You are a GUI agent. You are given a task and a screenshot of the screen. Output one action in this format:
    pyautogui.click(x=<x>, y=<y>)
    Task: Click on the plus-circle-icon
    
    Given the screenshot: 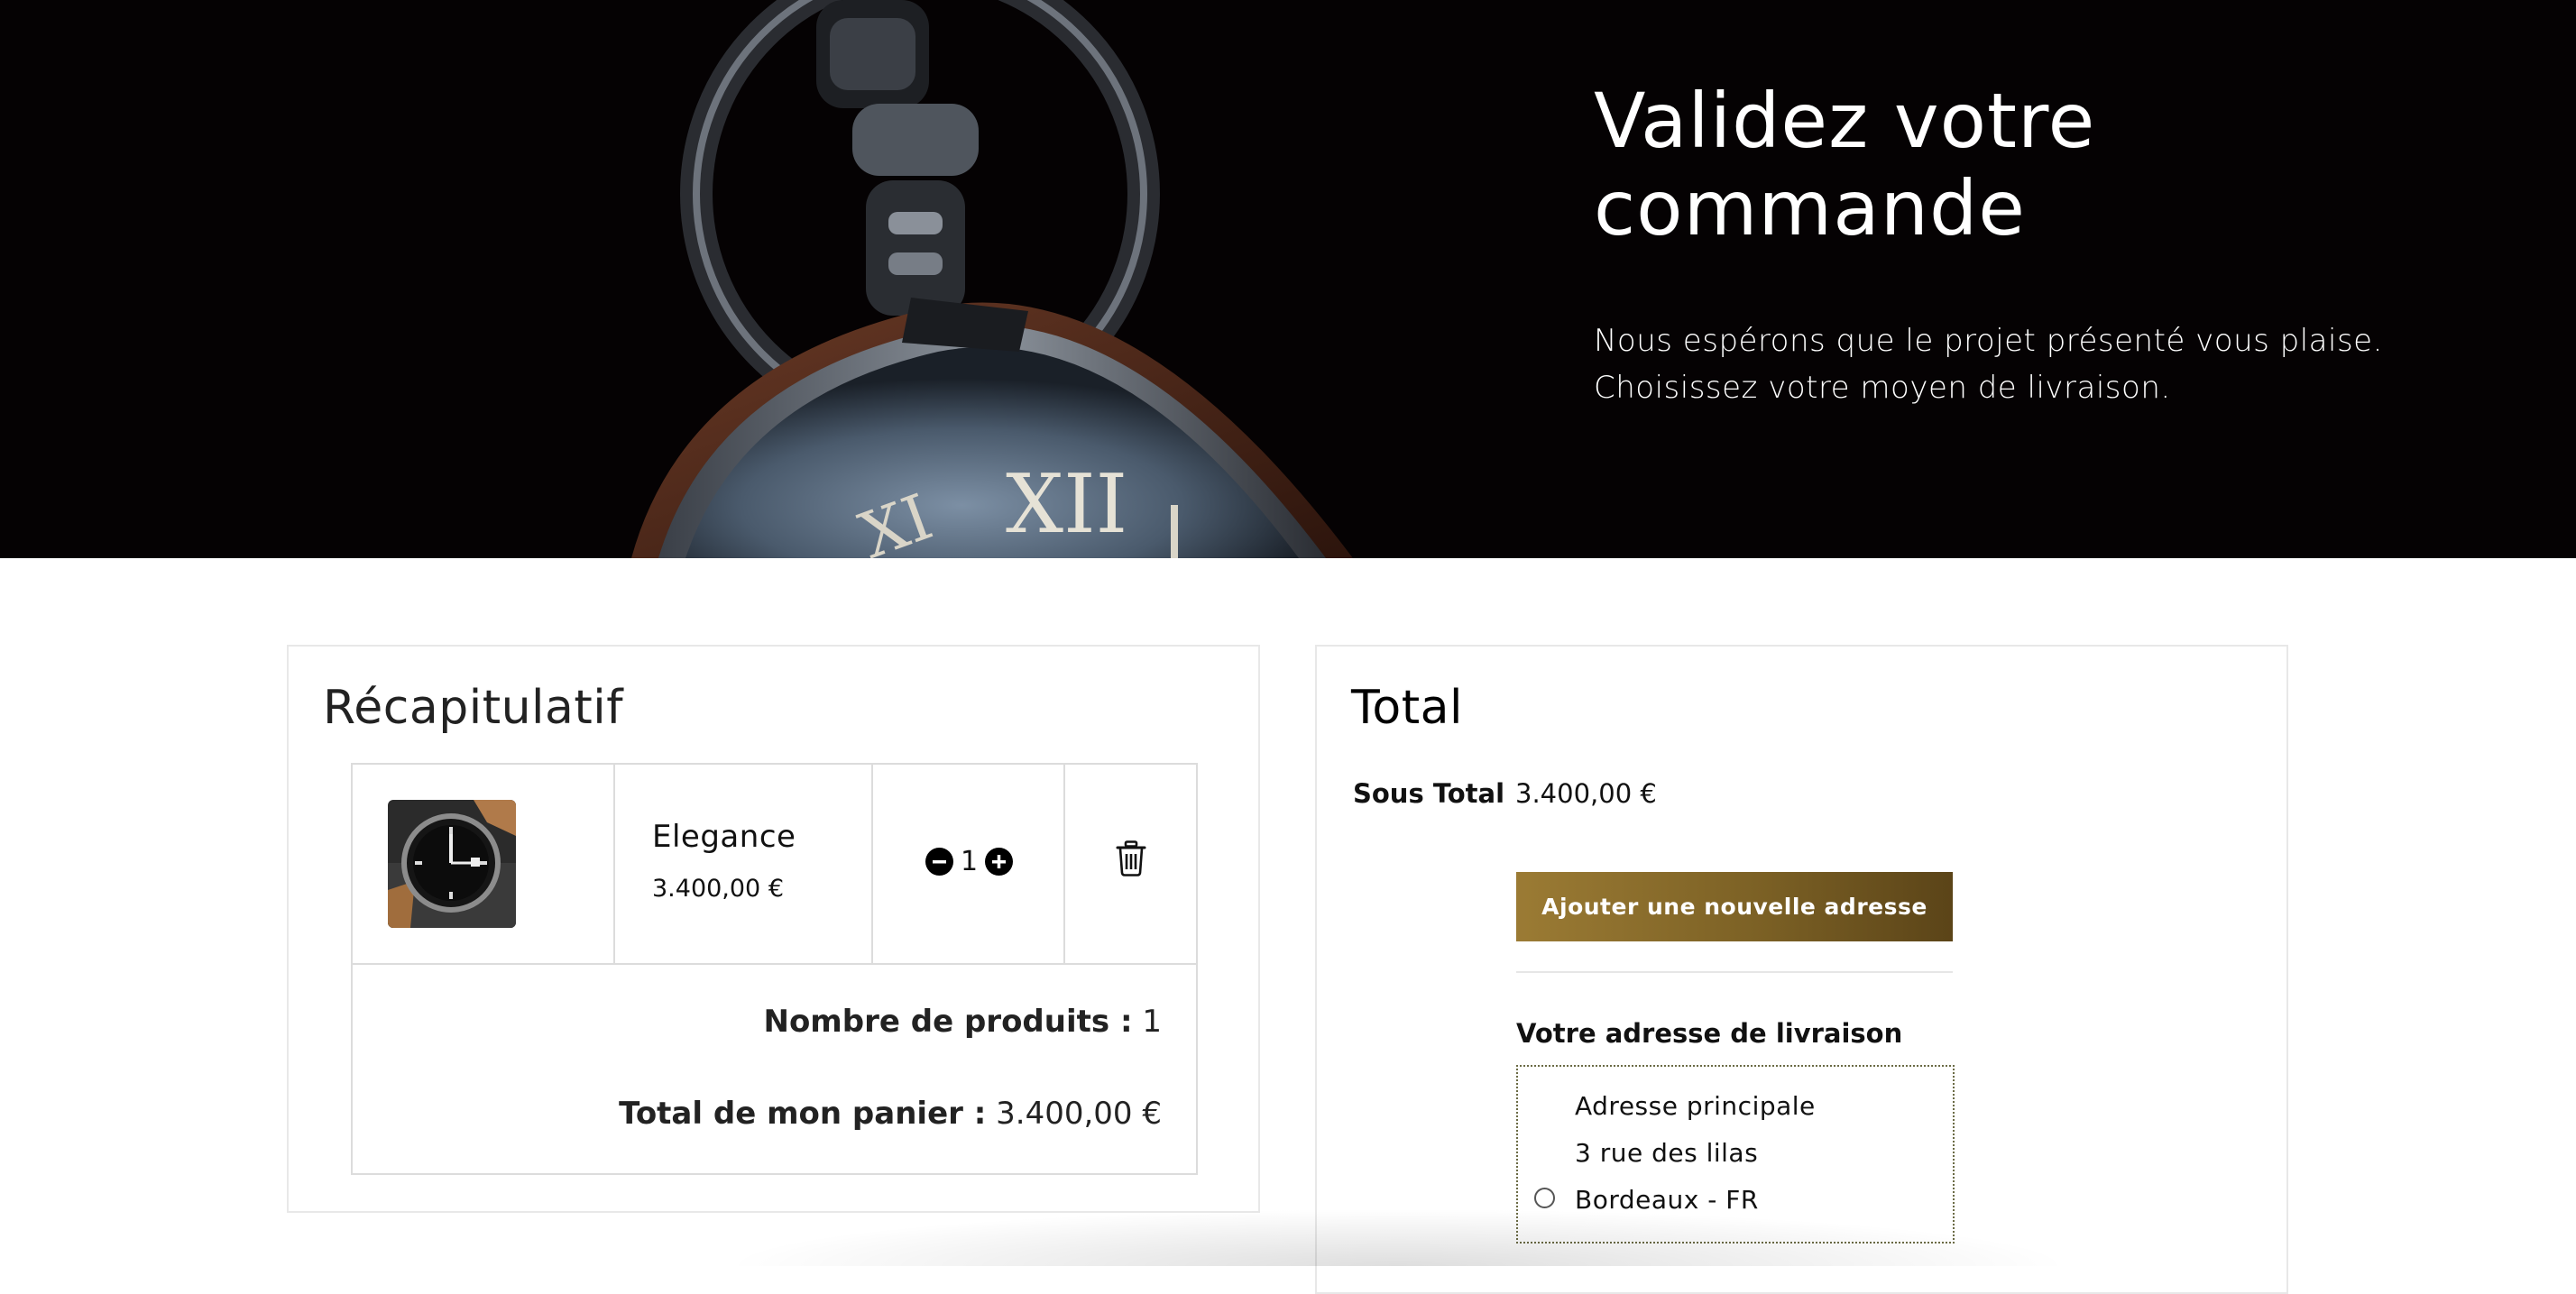 What is the action you would take?
    pyautogui.click(x=1000, y=862)
    